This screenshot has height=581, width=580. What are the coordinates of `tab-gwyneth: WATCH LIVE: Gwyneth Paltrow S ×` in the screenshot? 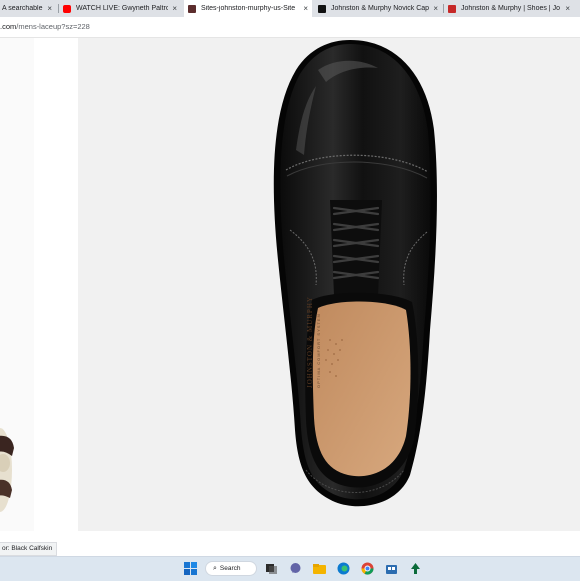 It's located at (120, 8).